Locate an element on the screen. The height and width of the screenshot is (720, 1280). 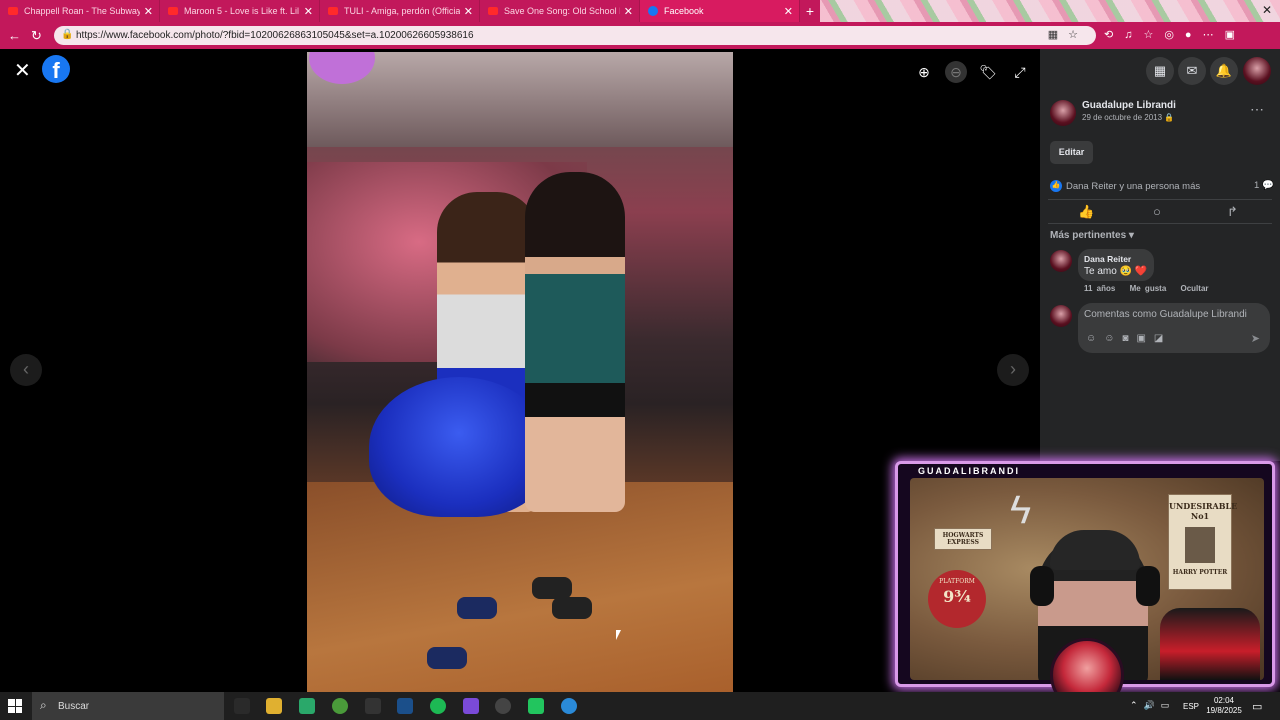
messenger-icon: ✉ is located at coordinates (1192, 71).